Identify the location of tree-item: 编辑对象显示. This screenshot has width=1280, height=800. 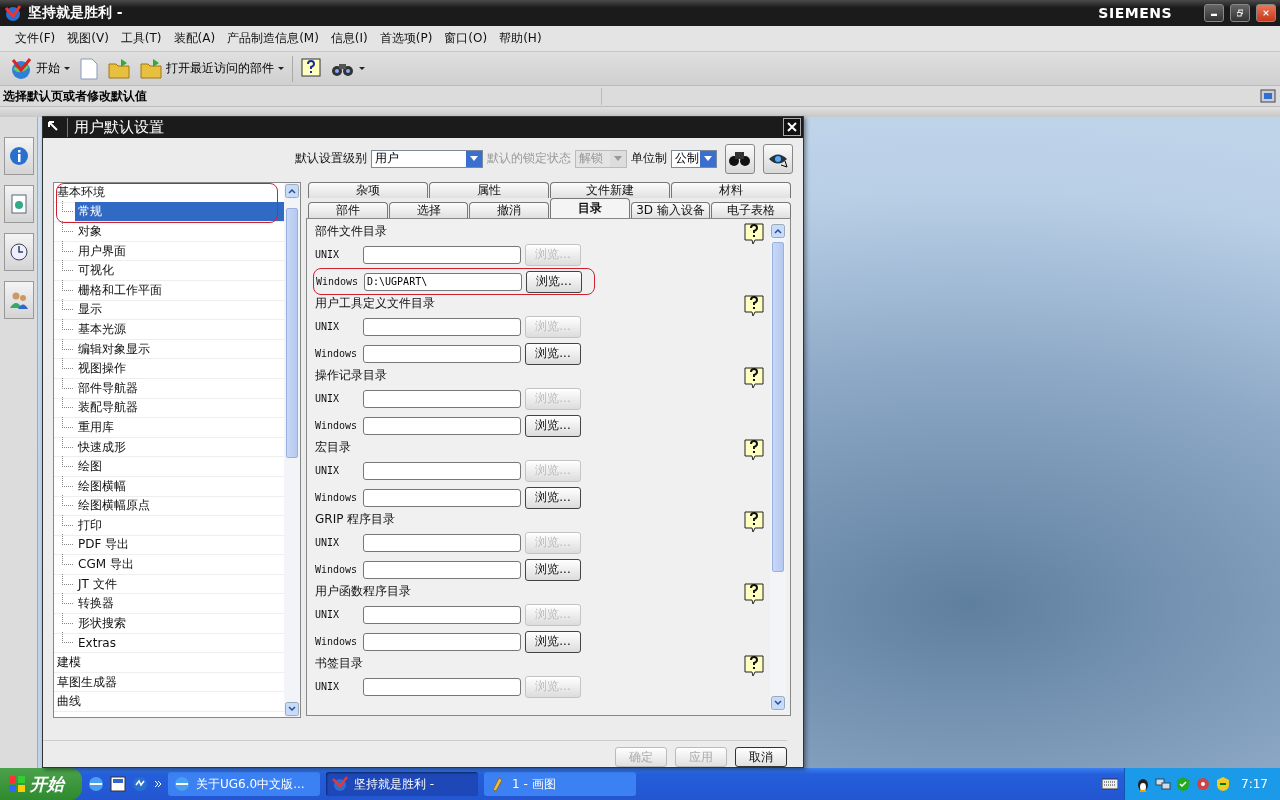
(114, 349).